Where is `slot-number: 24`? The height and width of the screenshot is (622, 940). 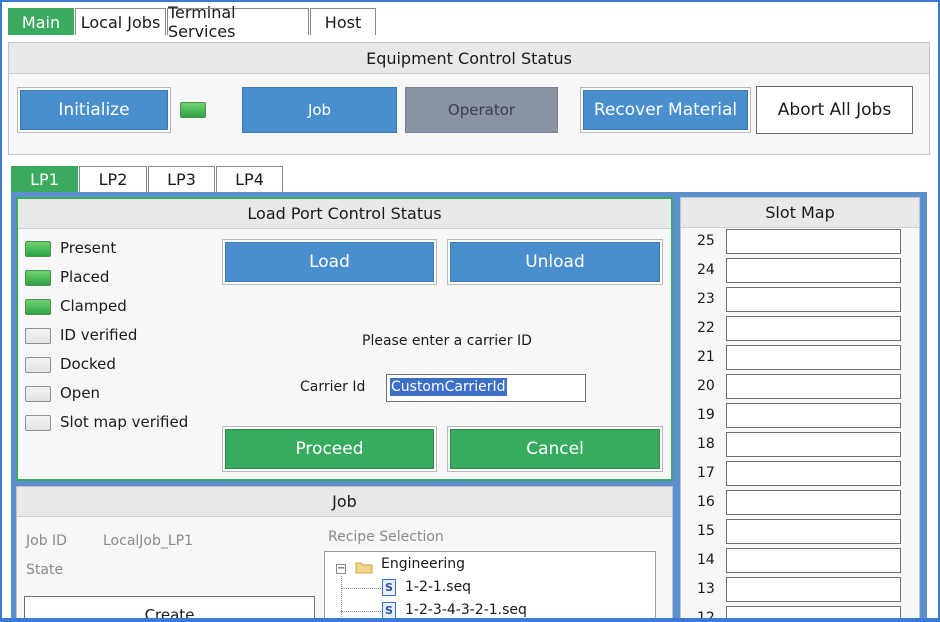
slot-number: 24 is located at coordinates (706, 270).